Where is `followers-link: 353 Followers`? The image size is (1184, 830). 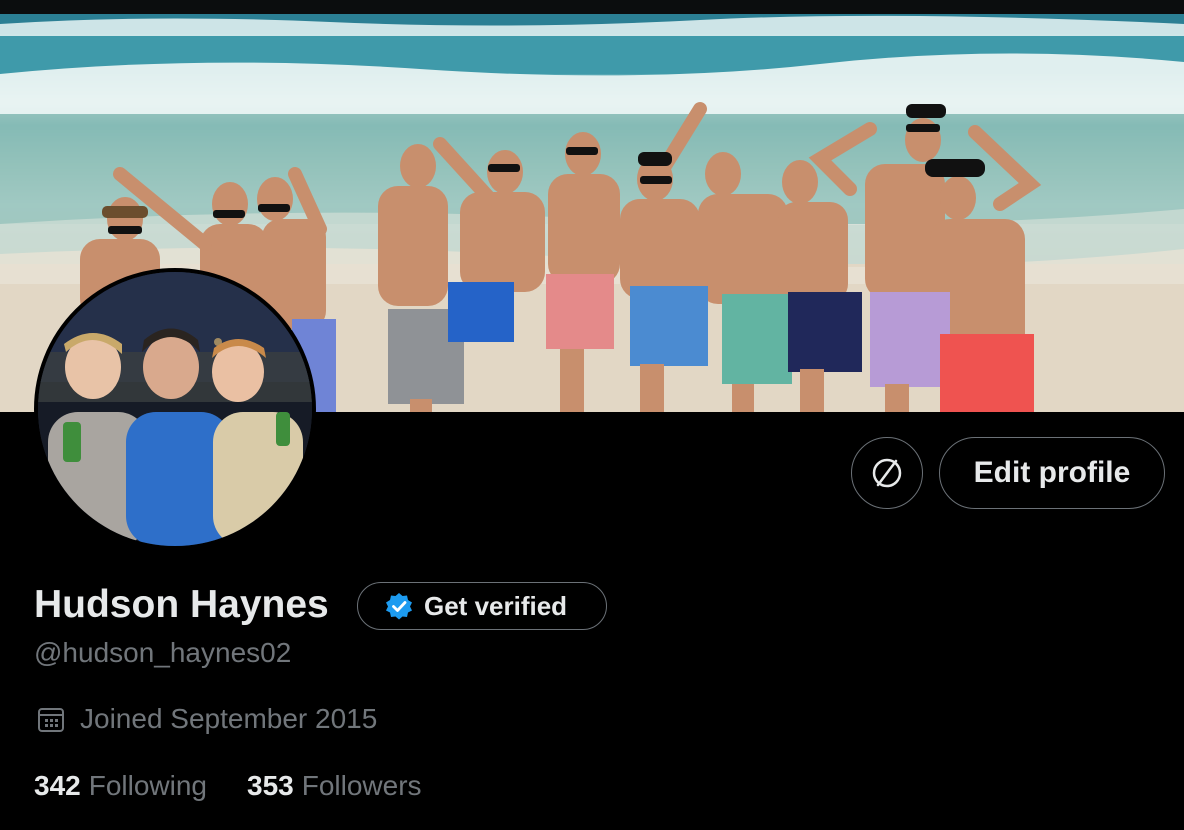
followers-link: 353 Followers is located at coordinates (334, 786).